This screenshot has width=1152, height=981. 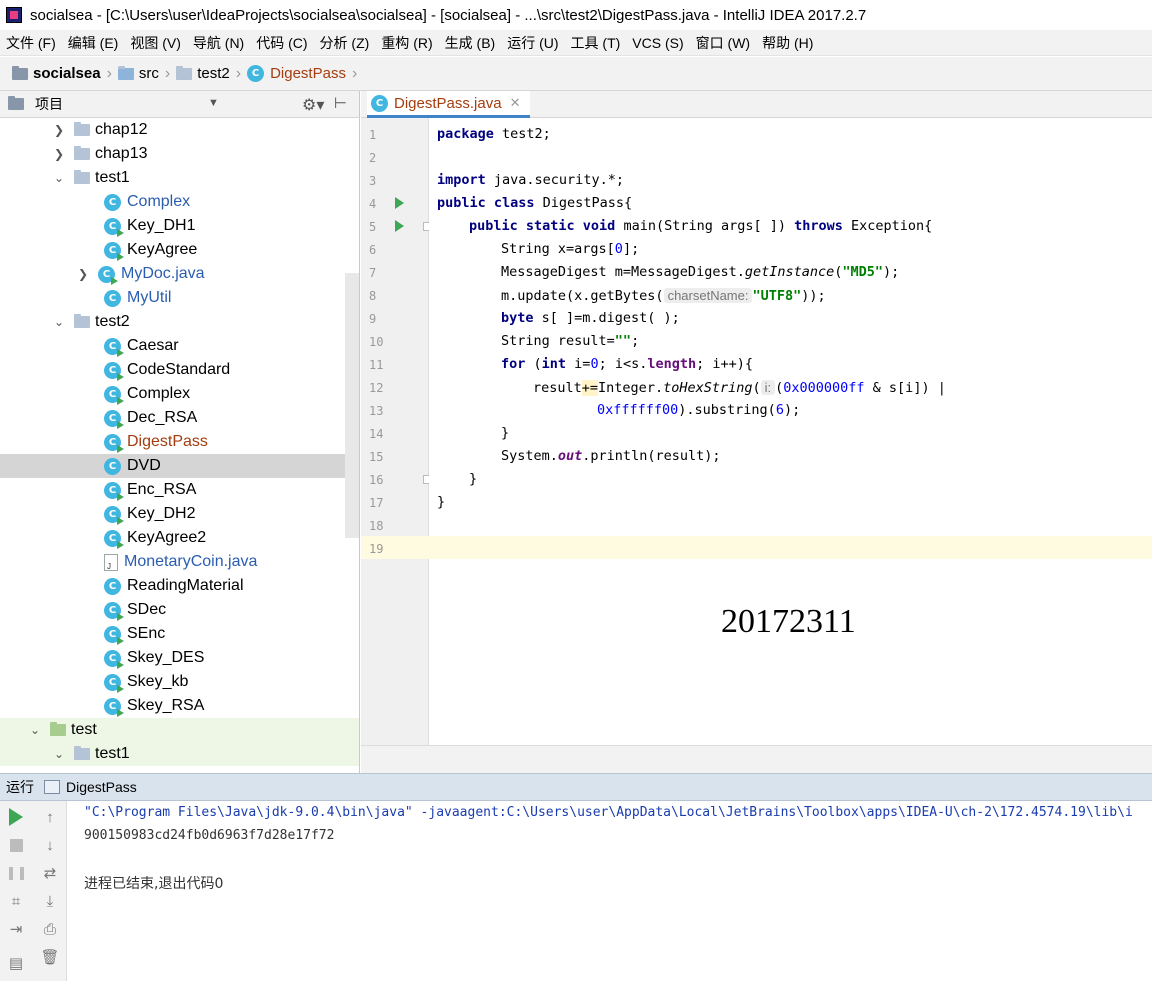 What do you see at coordinates (179, 610) in the screenshot?
I see `tree-item-sdec: C SDec` at bounding box center [179, 610].